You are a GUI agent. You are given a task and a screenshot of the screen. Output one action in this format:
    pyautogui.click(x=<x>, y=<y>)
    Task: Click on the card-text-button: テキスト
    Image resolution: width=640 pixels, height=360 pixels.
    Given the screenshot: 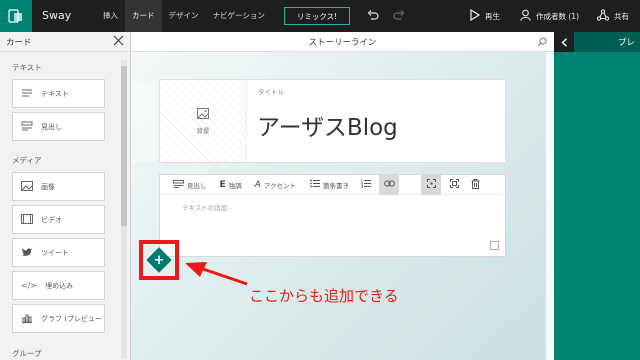 What is the action you would take?
    pyautogui.click(x=58, y=93)
    